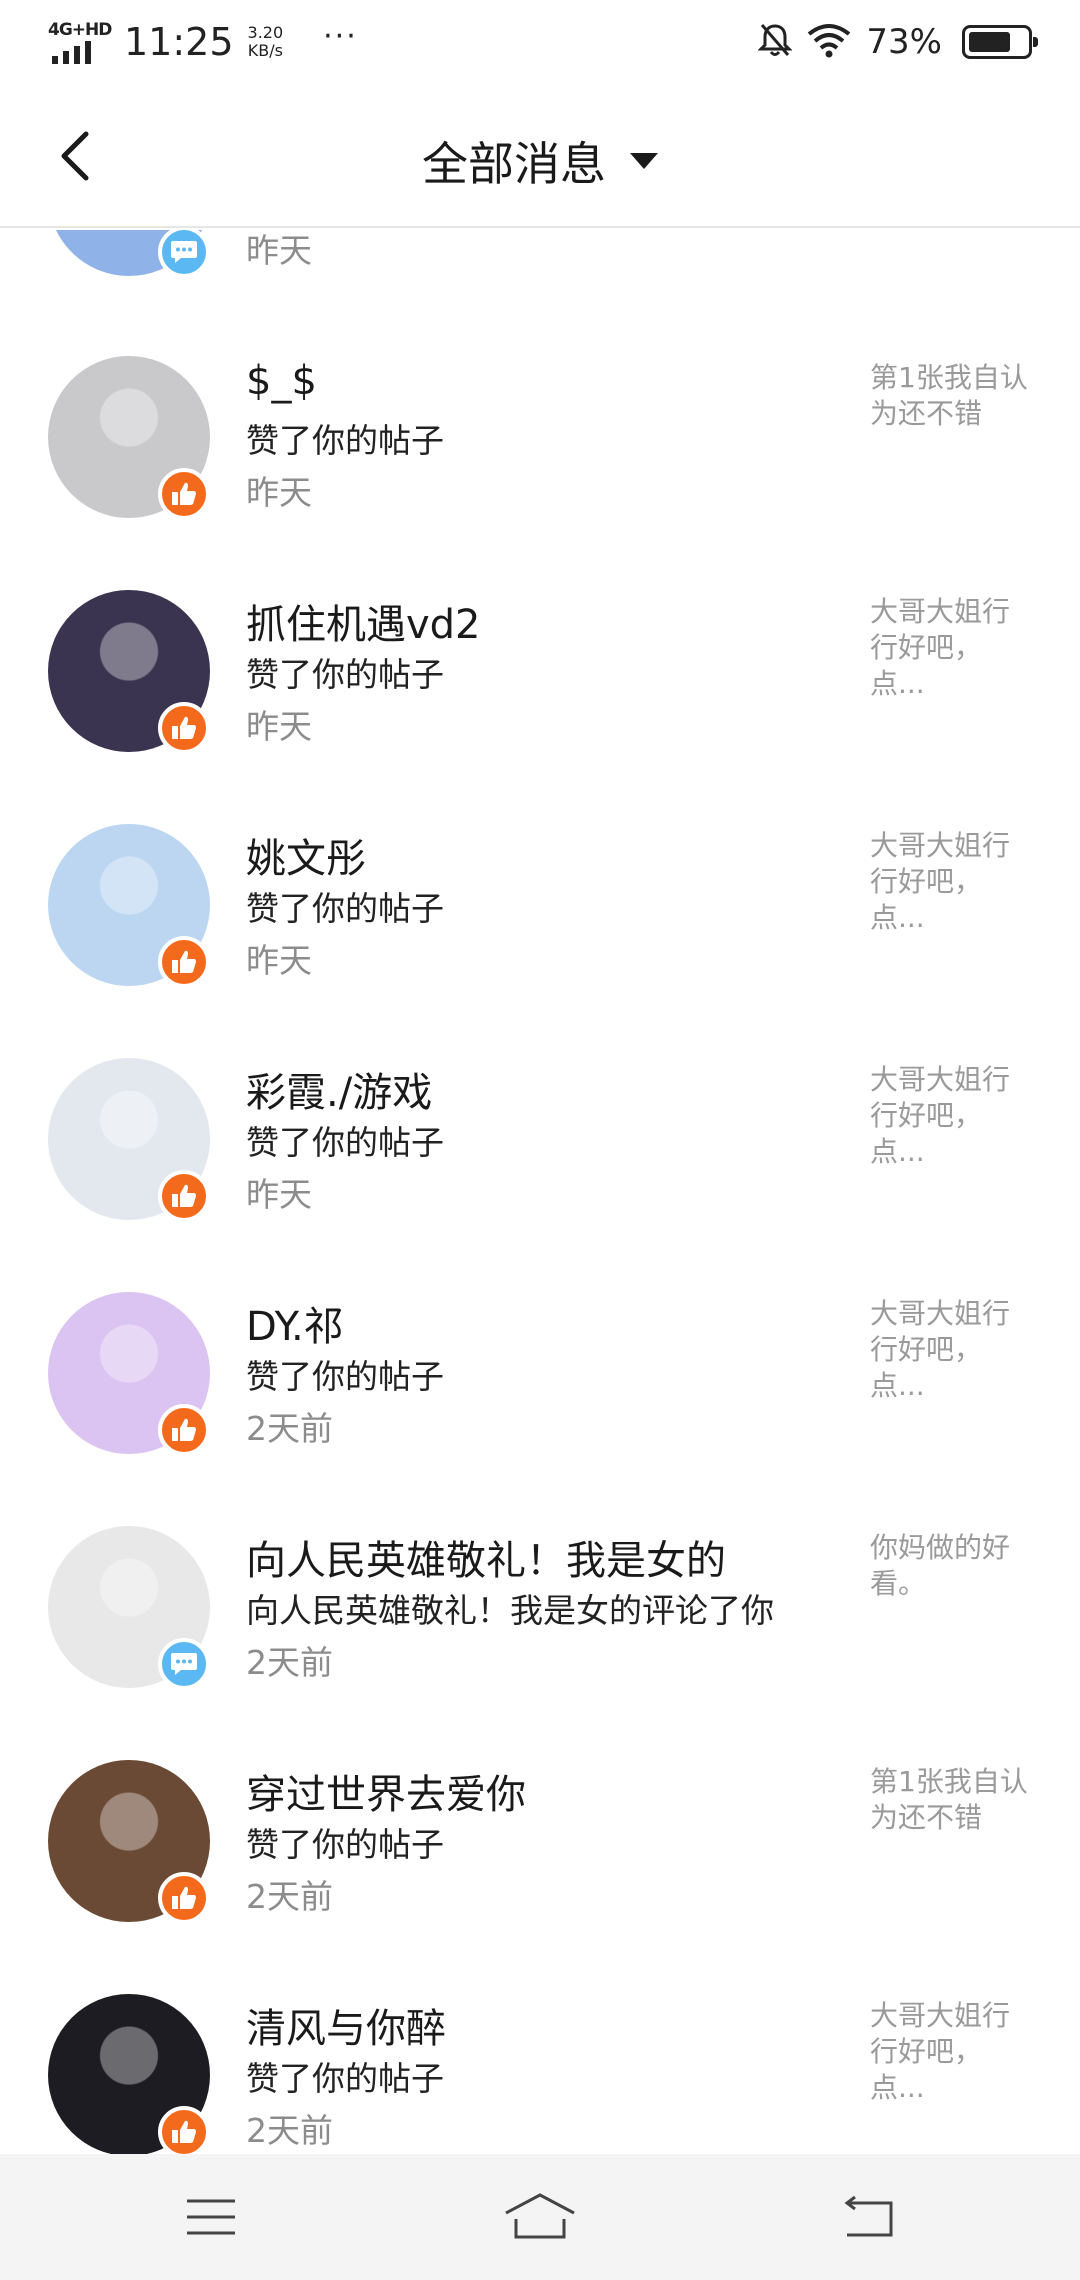  Describe the element at coordinates (540, 1877) in the screenshot. I see `list-item: 穿过世界去爱你赞了你的帖子 2天前 第1张我自认为还不错` at that location.